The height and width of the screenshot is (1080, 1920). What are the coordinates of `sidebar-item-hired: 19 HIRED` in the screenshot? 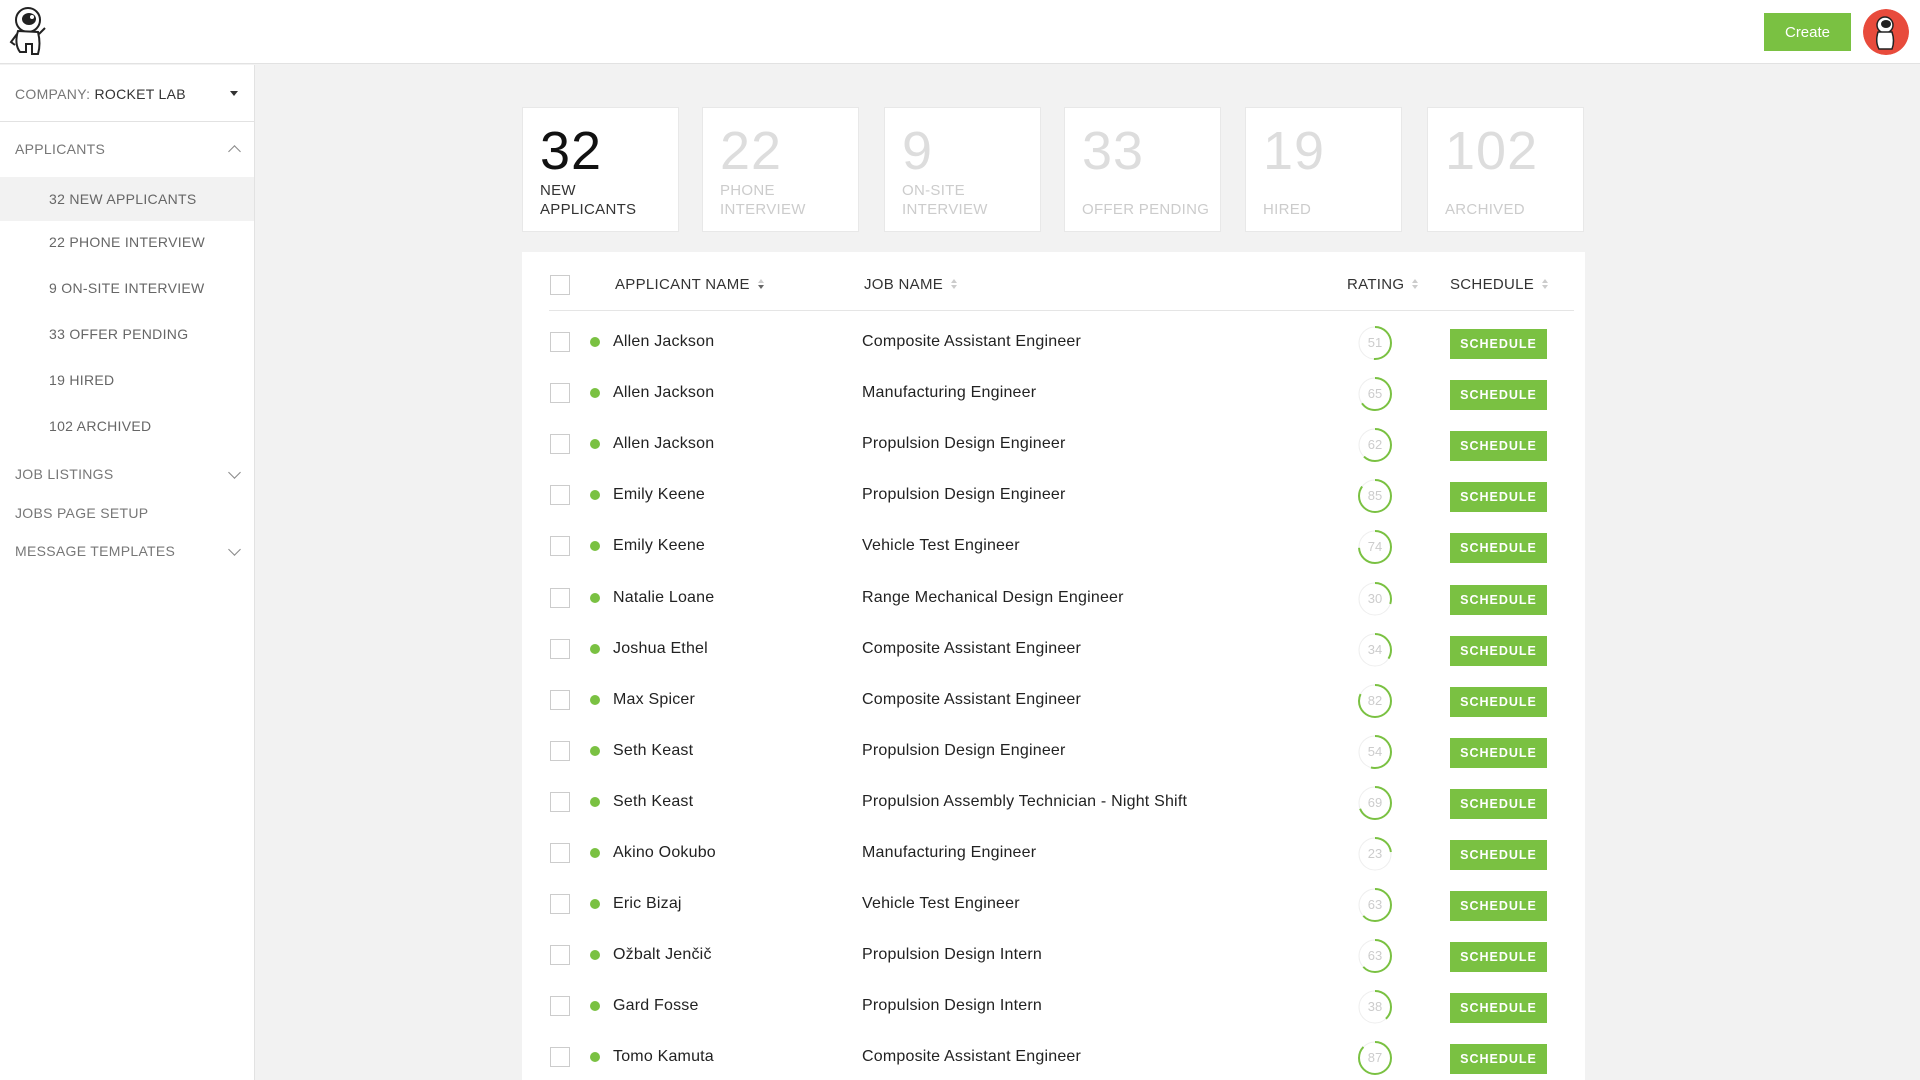 It's located at (127, 380).